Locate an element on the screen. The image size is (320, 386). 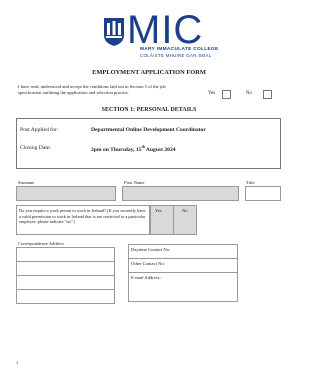
logo-college-name-irish: COLÁISTE MHUIRE GAN SMÁL is located at coordinates (176, 55).